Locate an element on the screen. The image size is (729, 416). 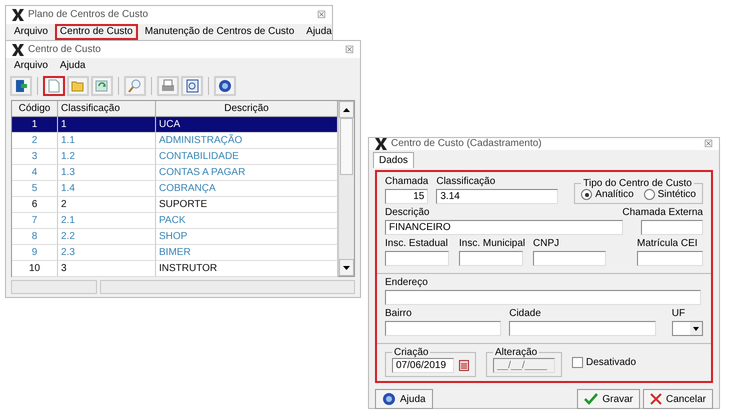
table-cell: UCA is located at coordinates (247, 125).